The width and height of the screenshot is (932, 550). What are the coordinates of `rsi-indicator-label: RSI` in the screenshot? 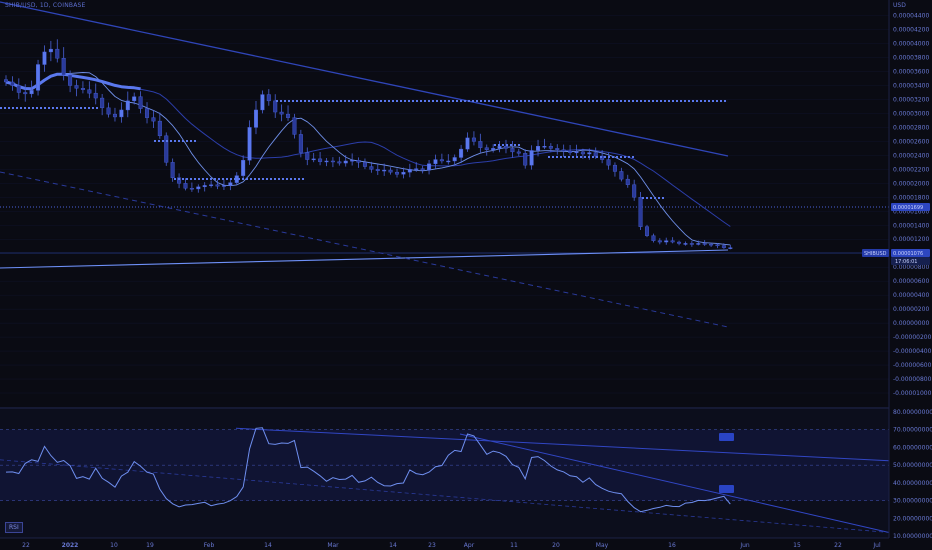 It's located at (14, 527).